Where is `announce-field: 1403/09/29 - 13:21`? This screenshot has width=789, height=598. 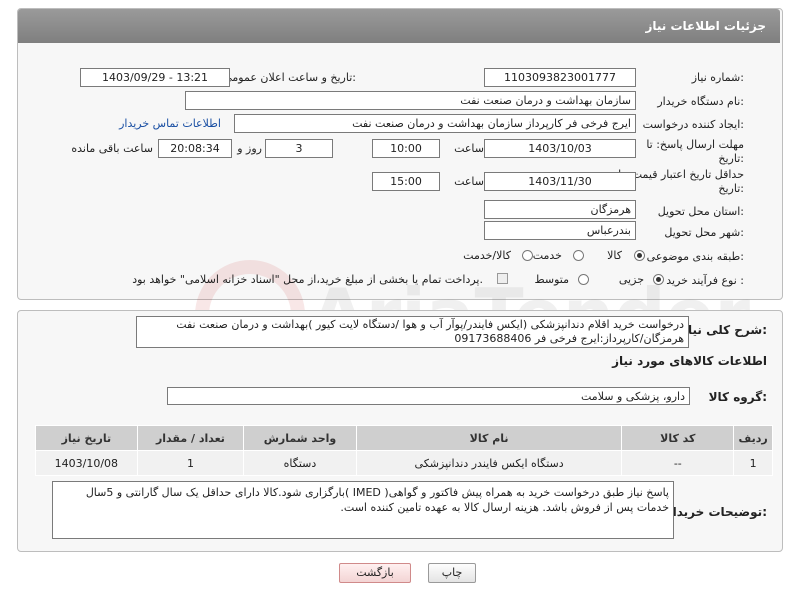 announce-field: 1403/09/29 - 13:21 is located at coordinates (155, 77).